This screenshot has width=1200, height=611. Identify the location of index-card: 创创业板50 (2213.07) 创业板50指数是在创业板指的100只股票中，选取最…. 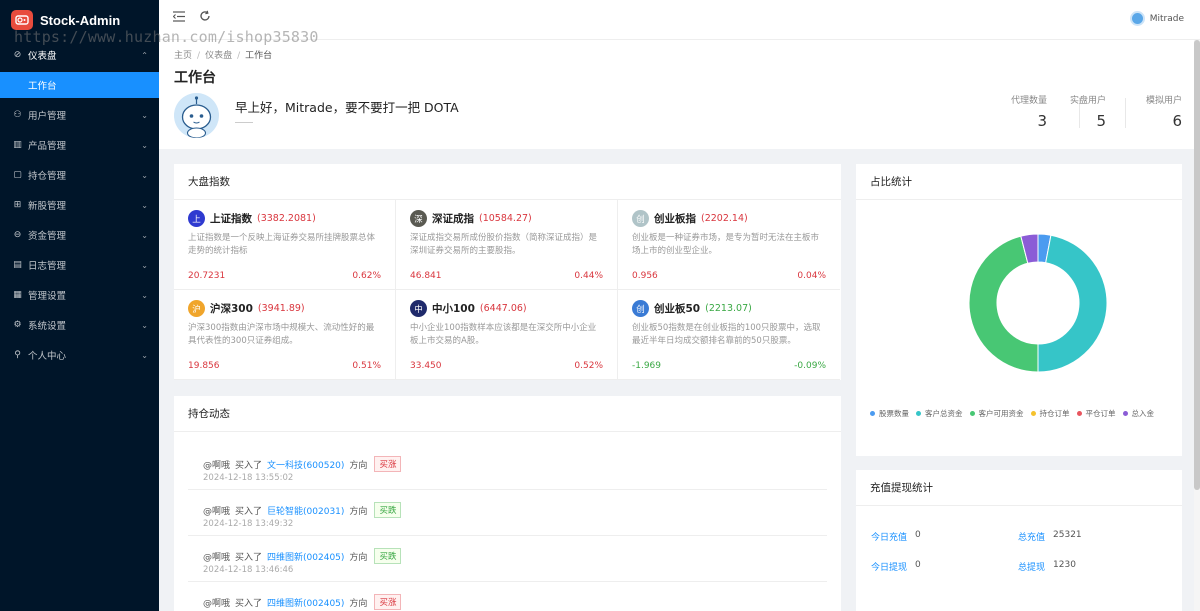
(729, 335).